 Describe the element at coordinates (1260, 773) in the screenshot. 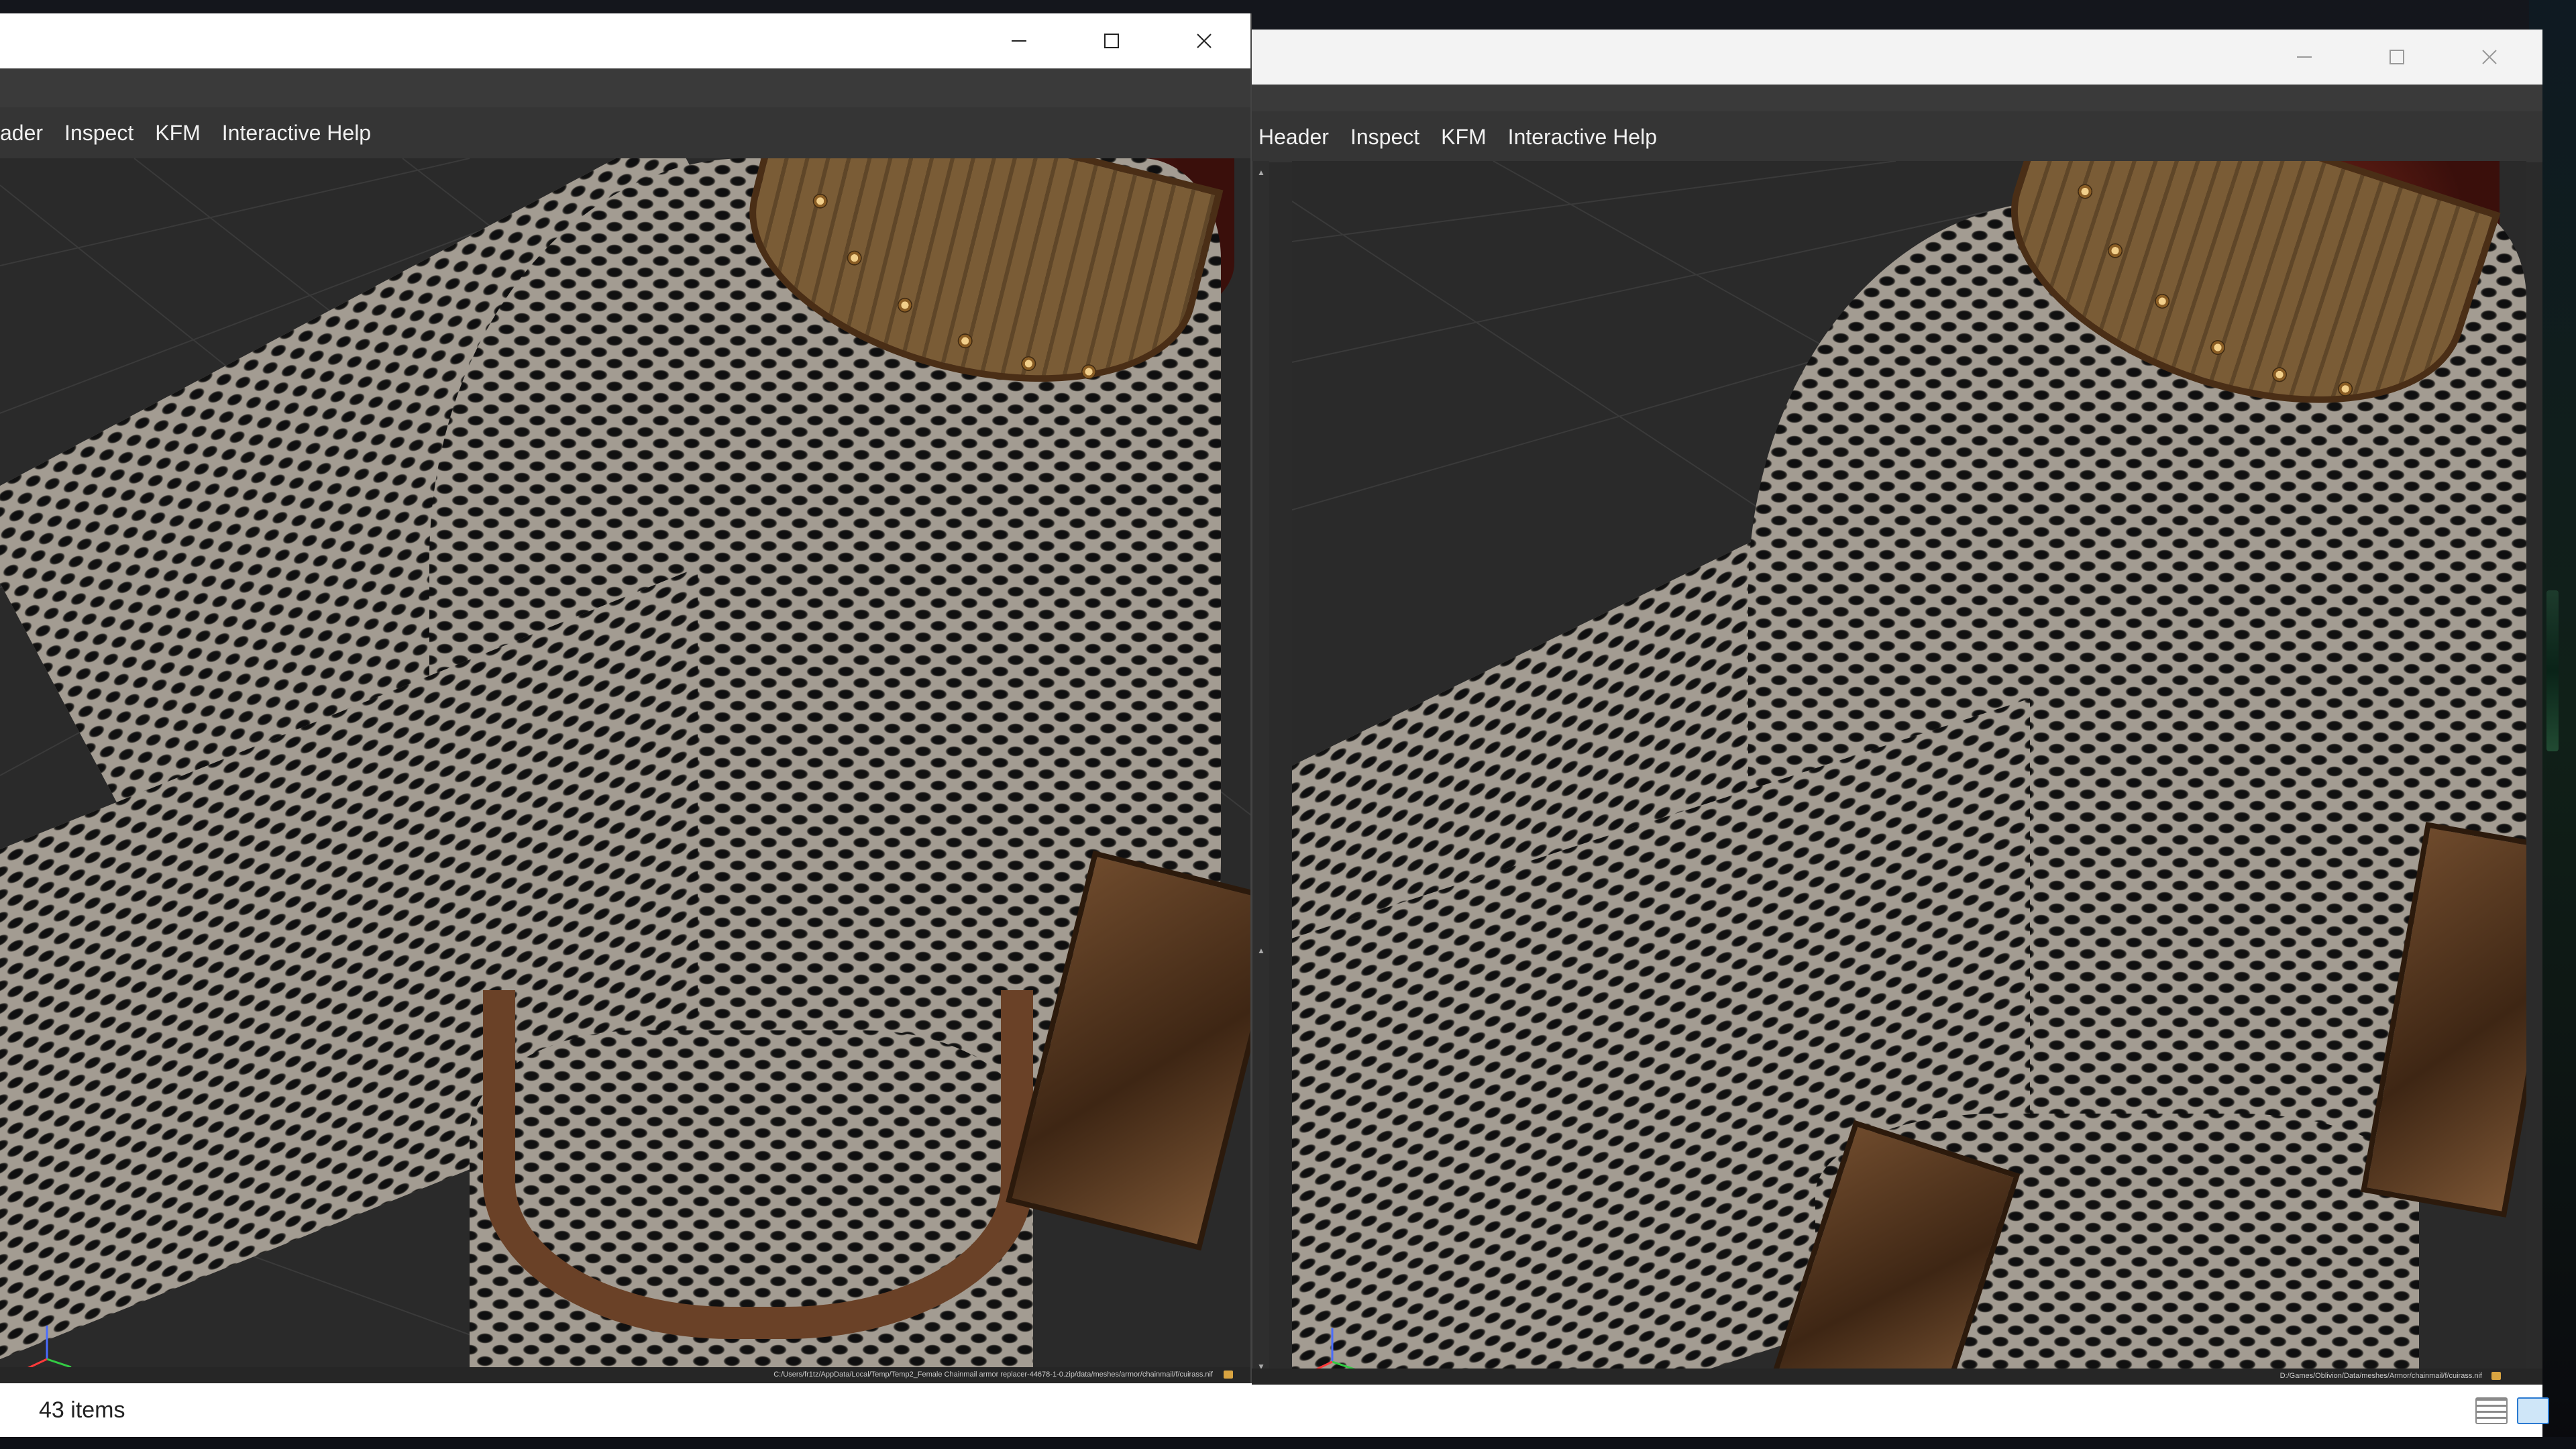

I see `dock-scrollbar: ▲ ▲ ▼` at that location.